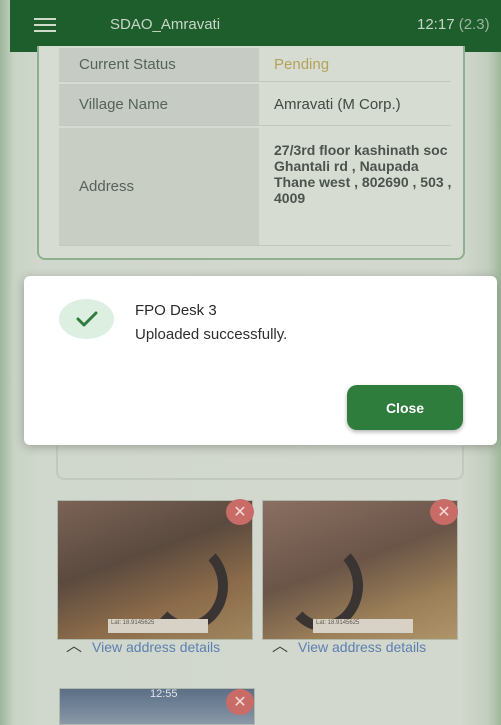 The height and width of the screenshot is (725, 501). I want to click on version-text: (2.3), so click(474, 24).